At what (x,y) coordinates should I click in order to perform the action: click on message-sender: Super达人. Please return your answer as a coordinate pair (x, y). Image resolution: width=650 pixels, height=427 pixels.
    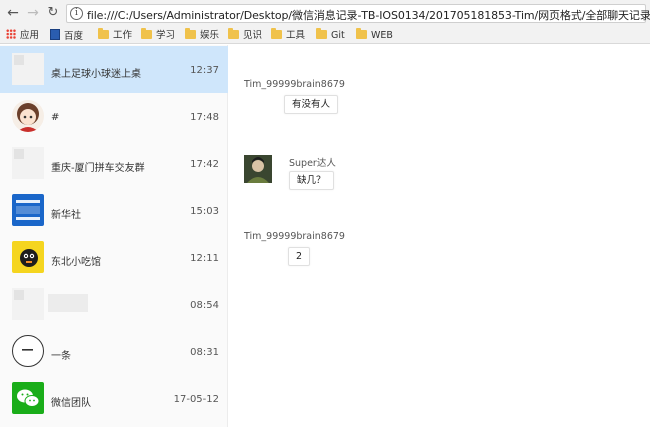
    Looking at the image, I should click on (312, 163).